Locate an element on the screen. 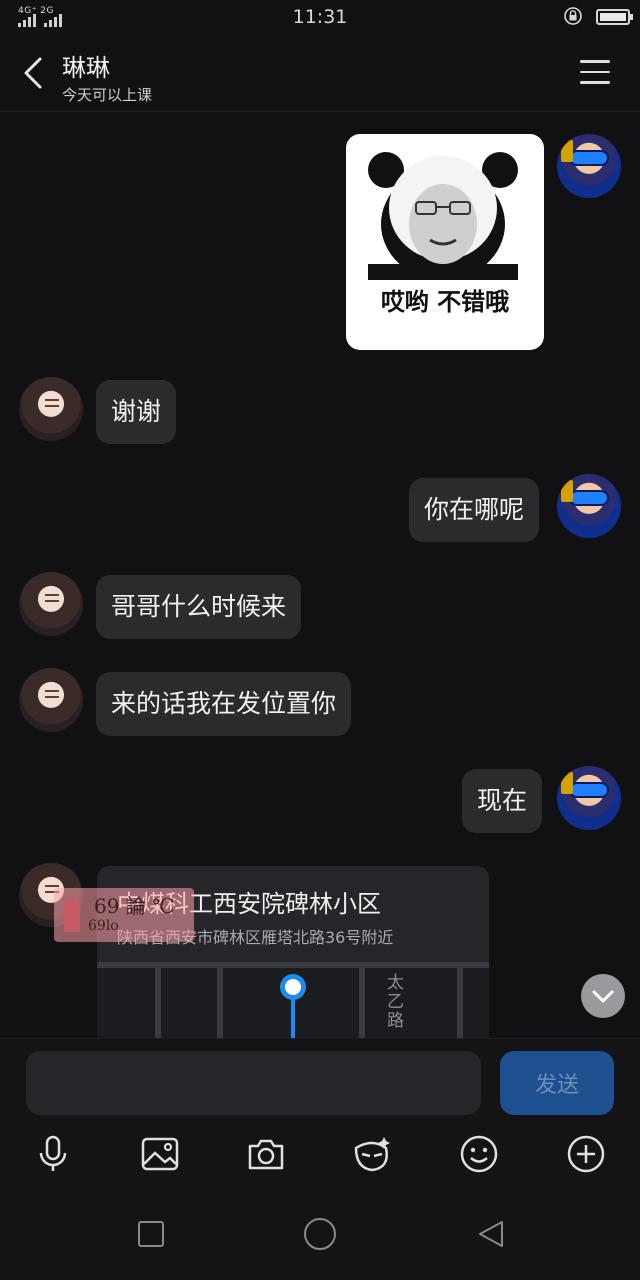  street-label: 太乙路 is located at coordinates (395, 1002).